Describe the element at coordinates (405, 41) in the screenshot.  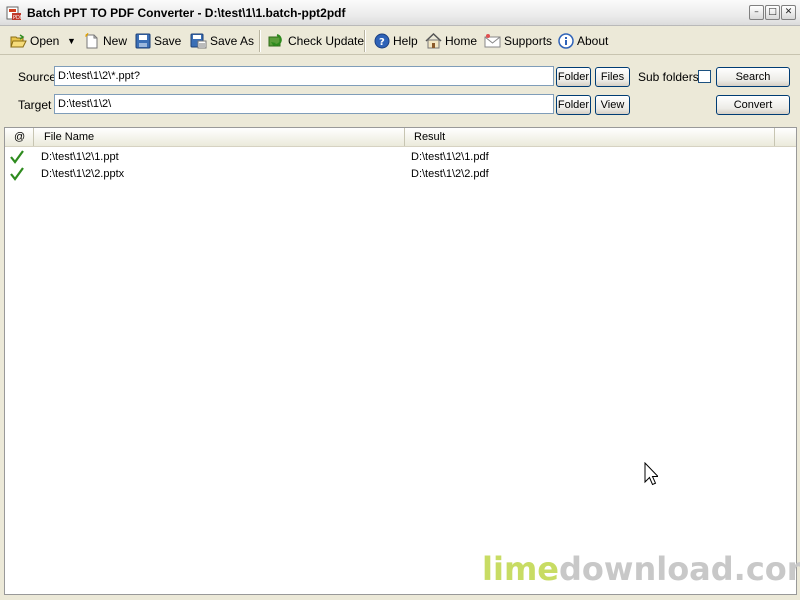
I see `help-label: Help` at that location.